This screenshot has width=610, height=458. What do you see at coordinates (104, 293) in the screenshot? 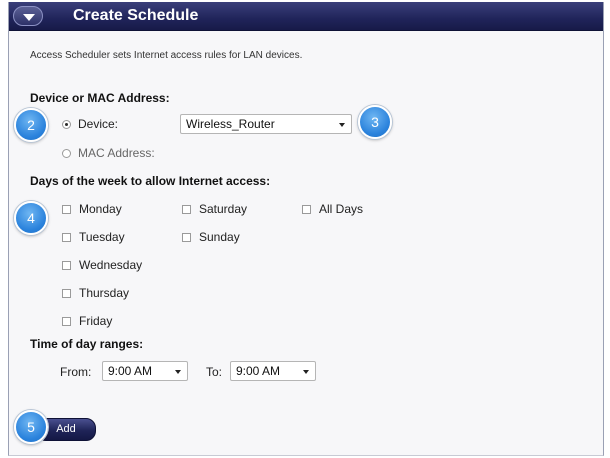
I see `day-label: Thursday` at bounding box center [104, 293].